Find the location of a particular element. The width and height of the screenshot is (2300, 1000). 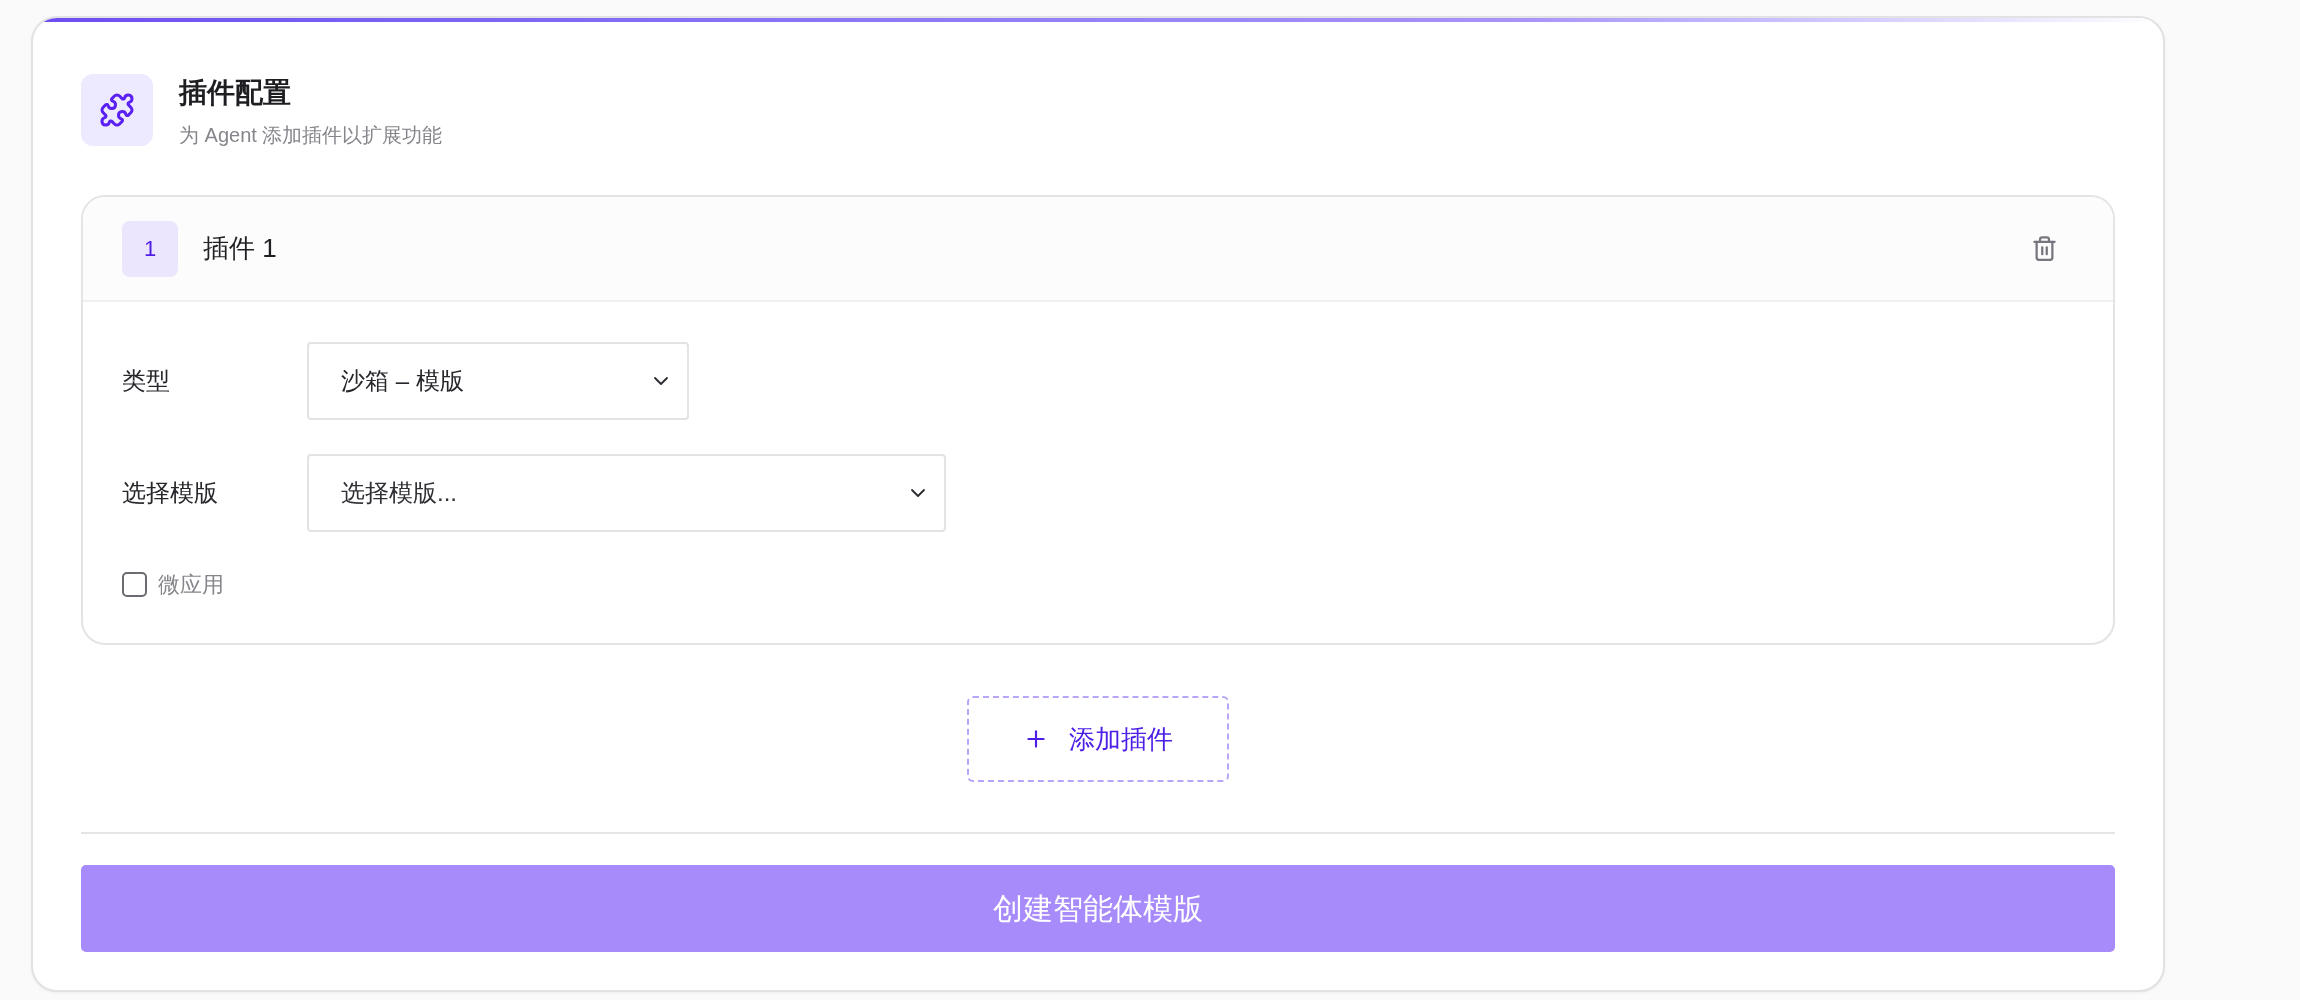

section-title: 插件配置 is located at coordinates (235, 93).